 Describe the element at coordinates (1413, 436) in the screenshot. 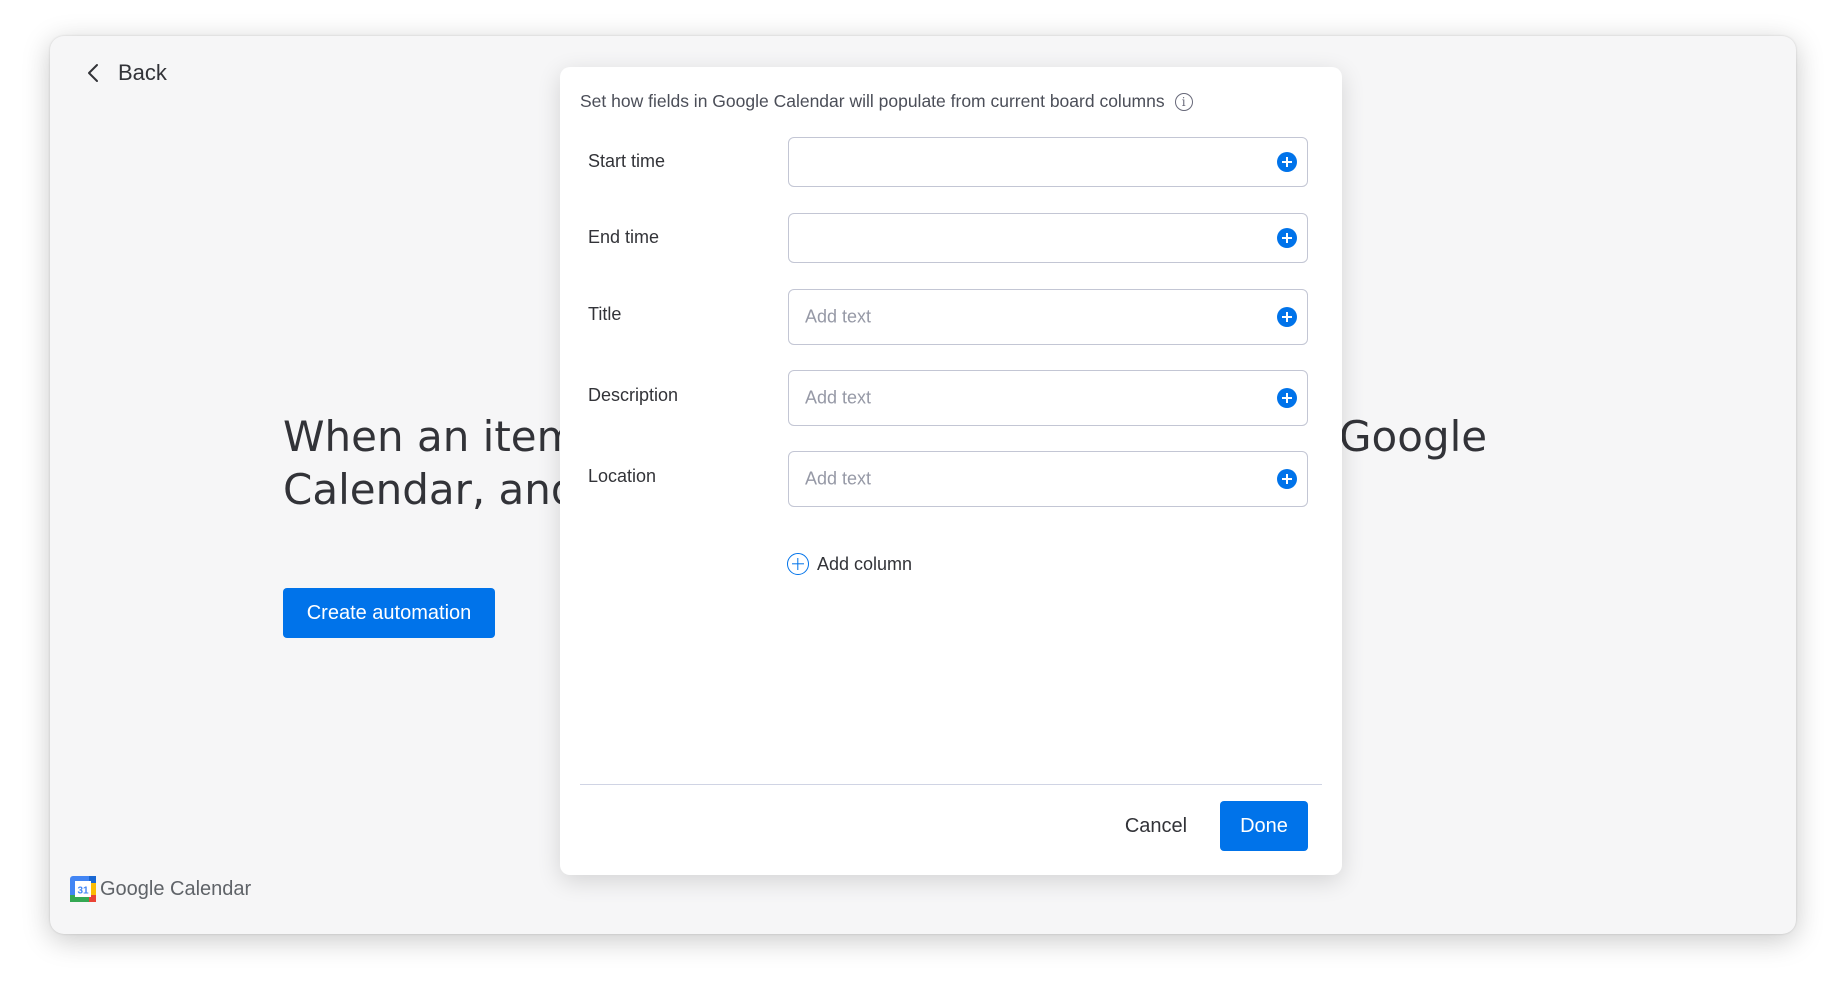

I see `hero-title-fragment: Google` at that location.